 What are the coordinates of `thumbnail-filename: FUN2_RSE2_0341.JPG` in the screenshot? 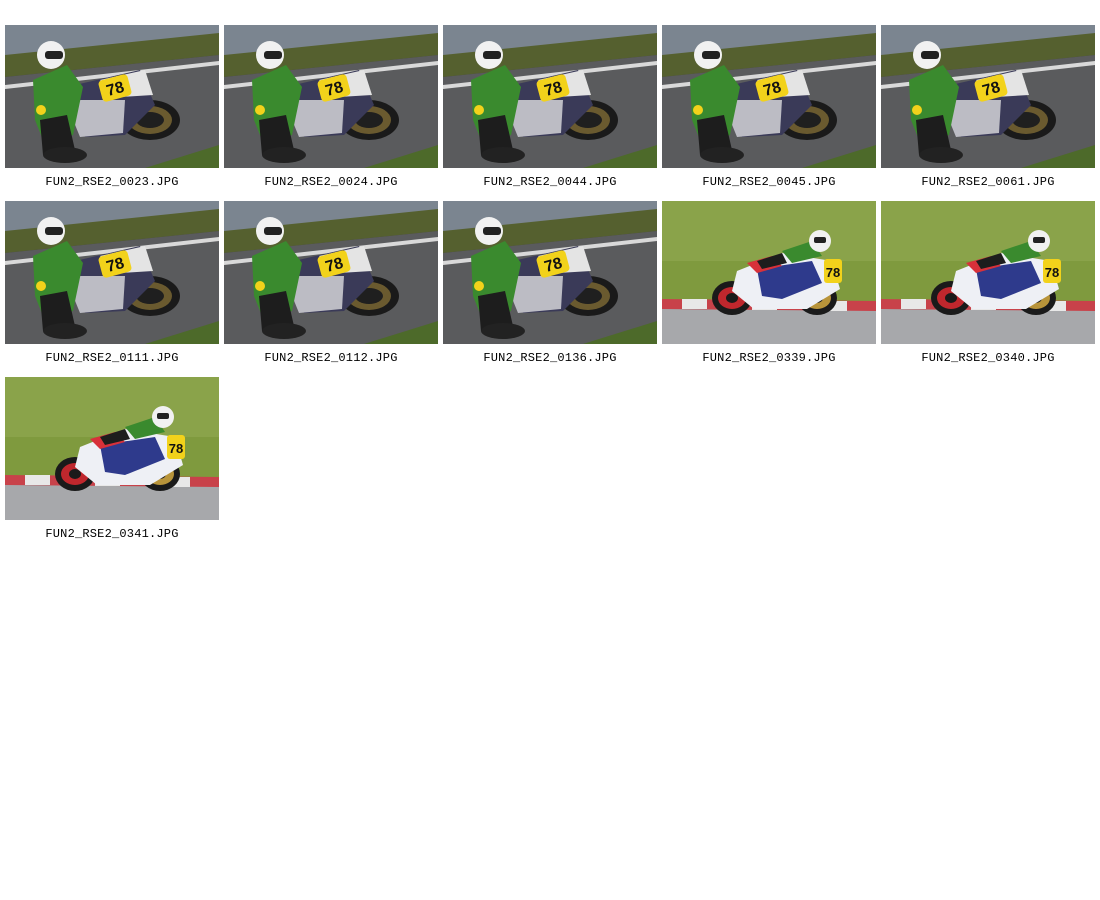 It's located at (112, 534).